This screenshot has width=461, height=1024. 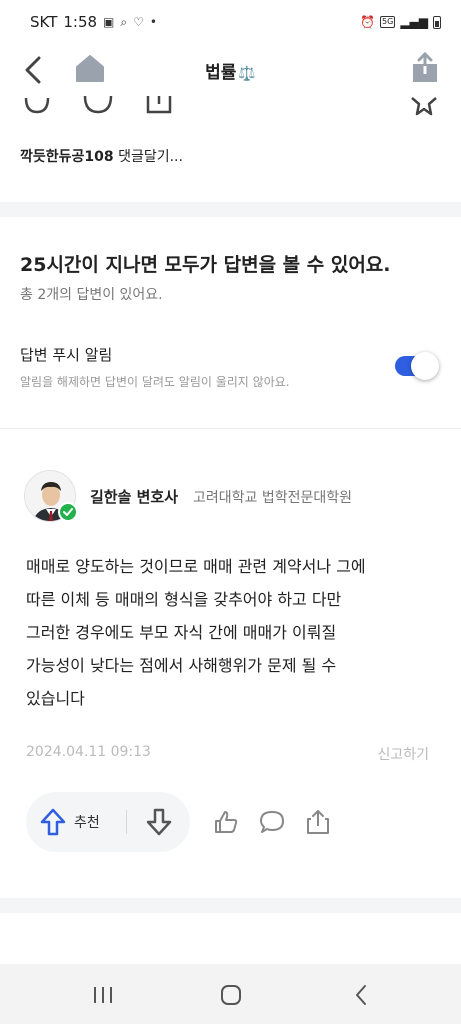 I want to click on answer-line: 가능성이 낮다는 점에서 사해행위가 문제 될 수, so click(x=181, y=665).